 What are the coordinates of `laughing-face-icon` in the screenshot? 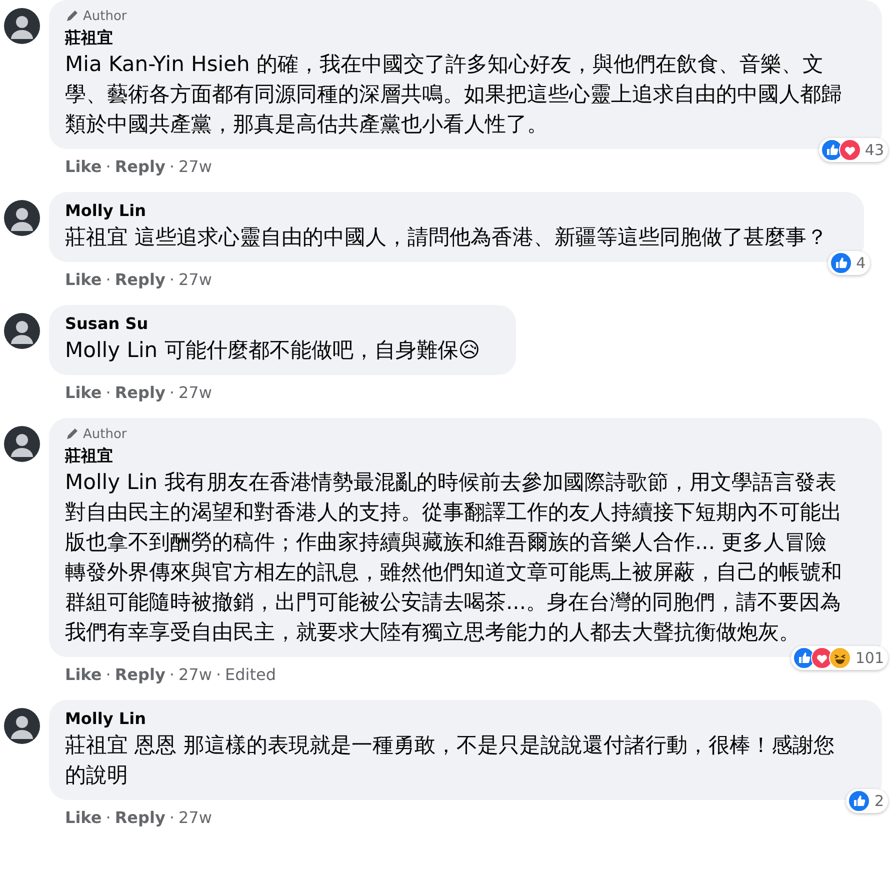 It's located at (840, 658).